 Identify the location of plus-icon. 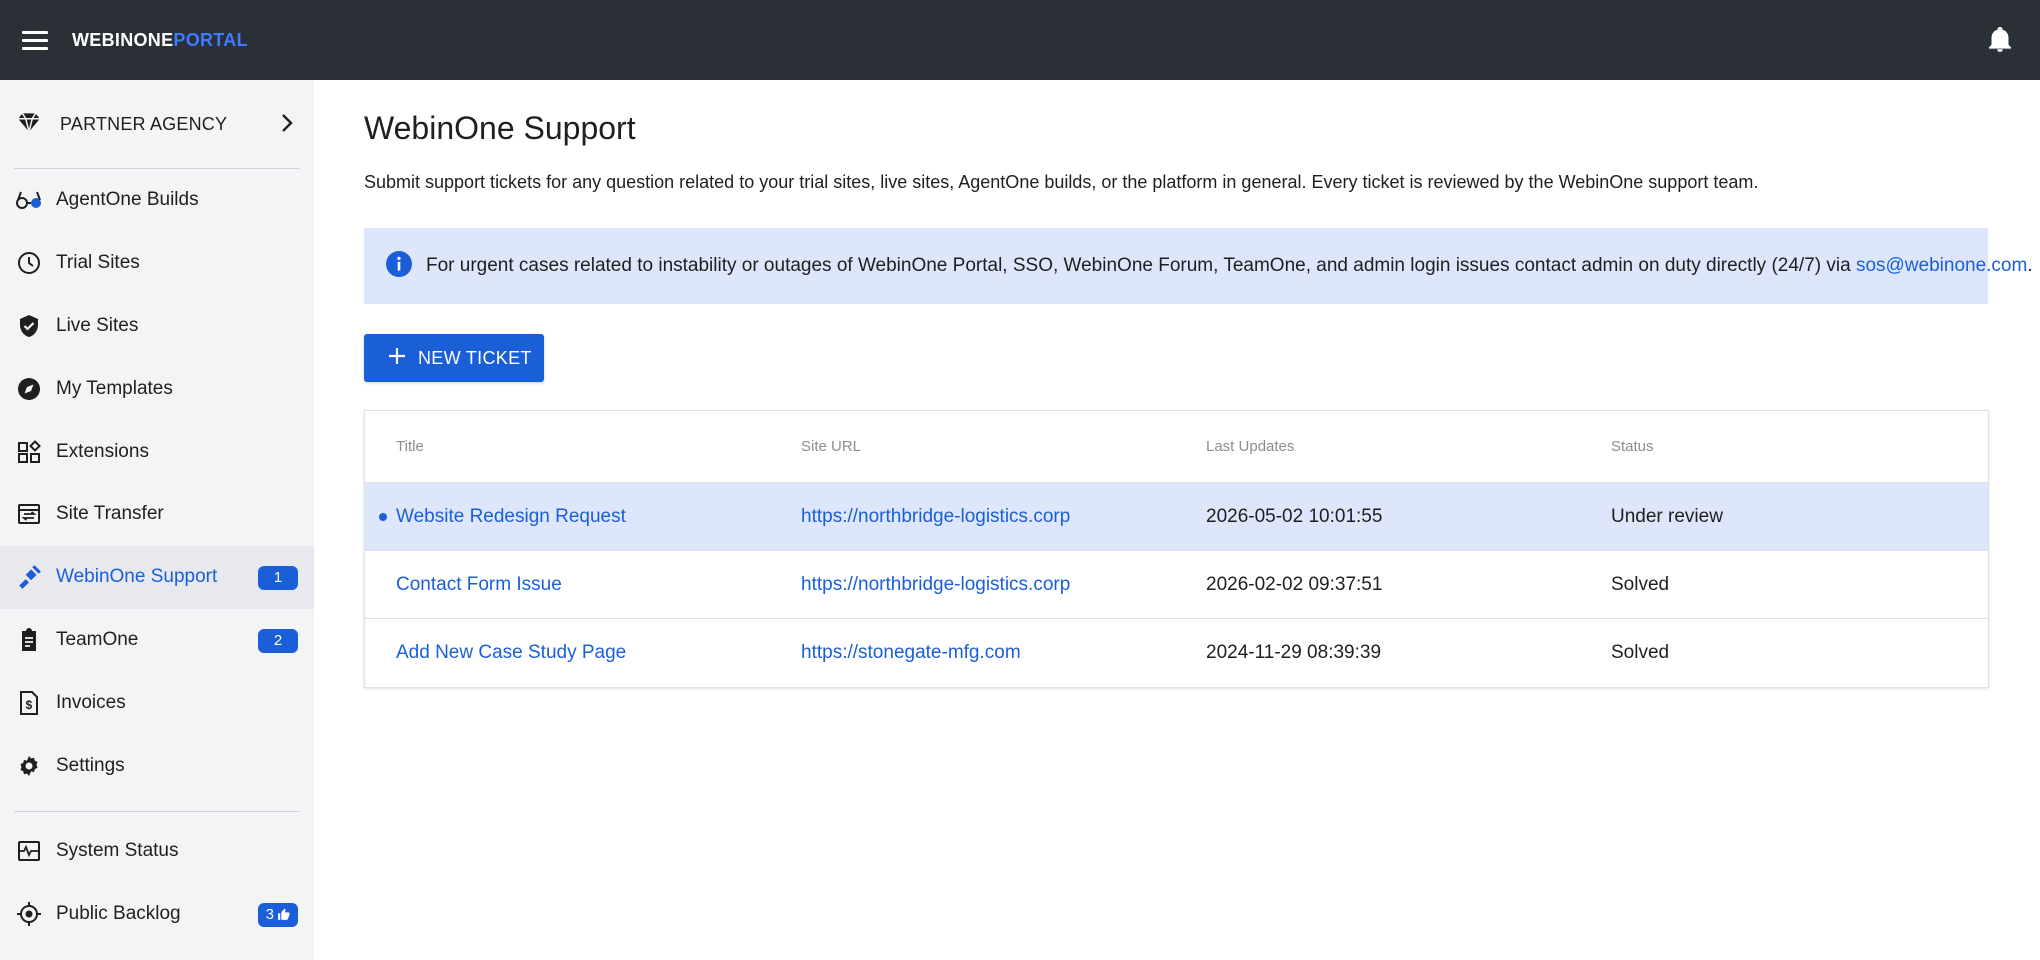
(397, 358).